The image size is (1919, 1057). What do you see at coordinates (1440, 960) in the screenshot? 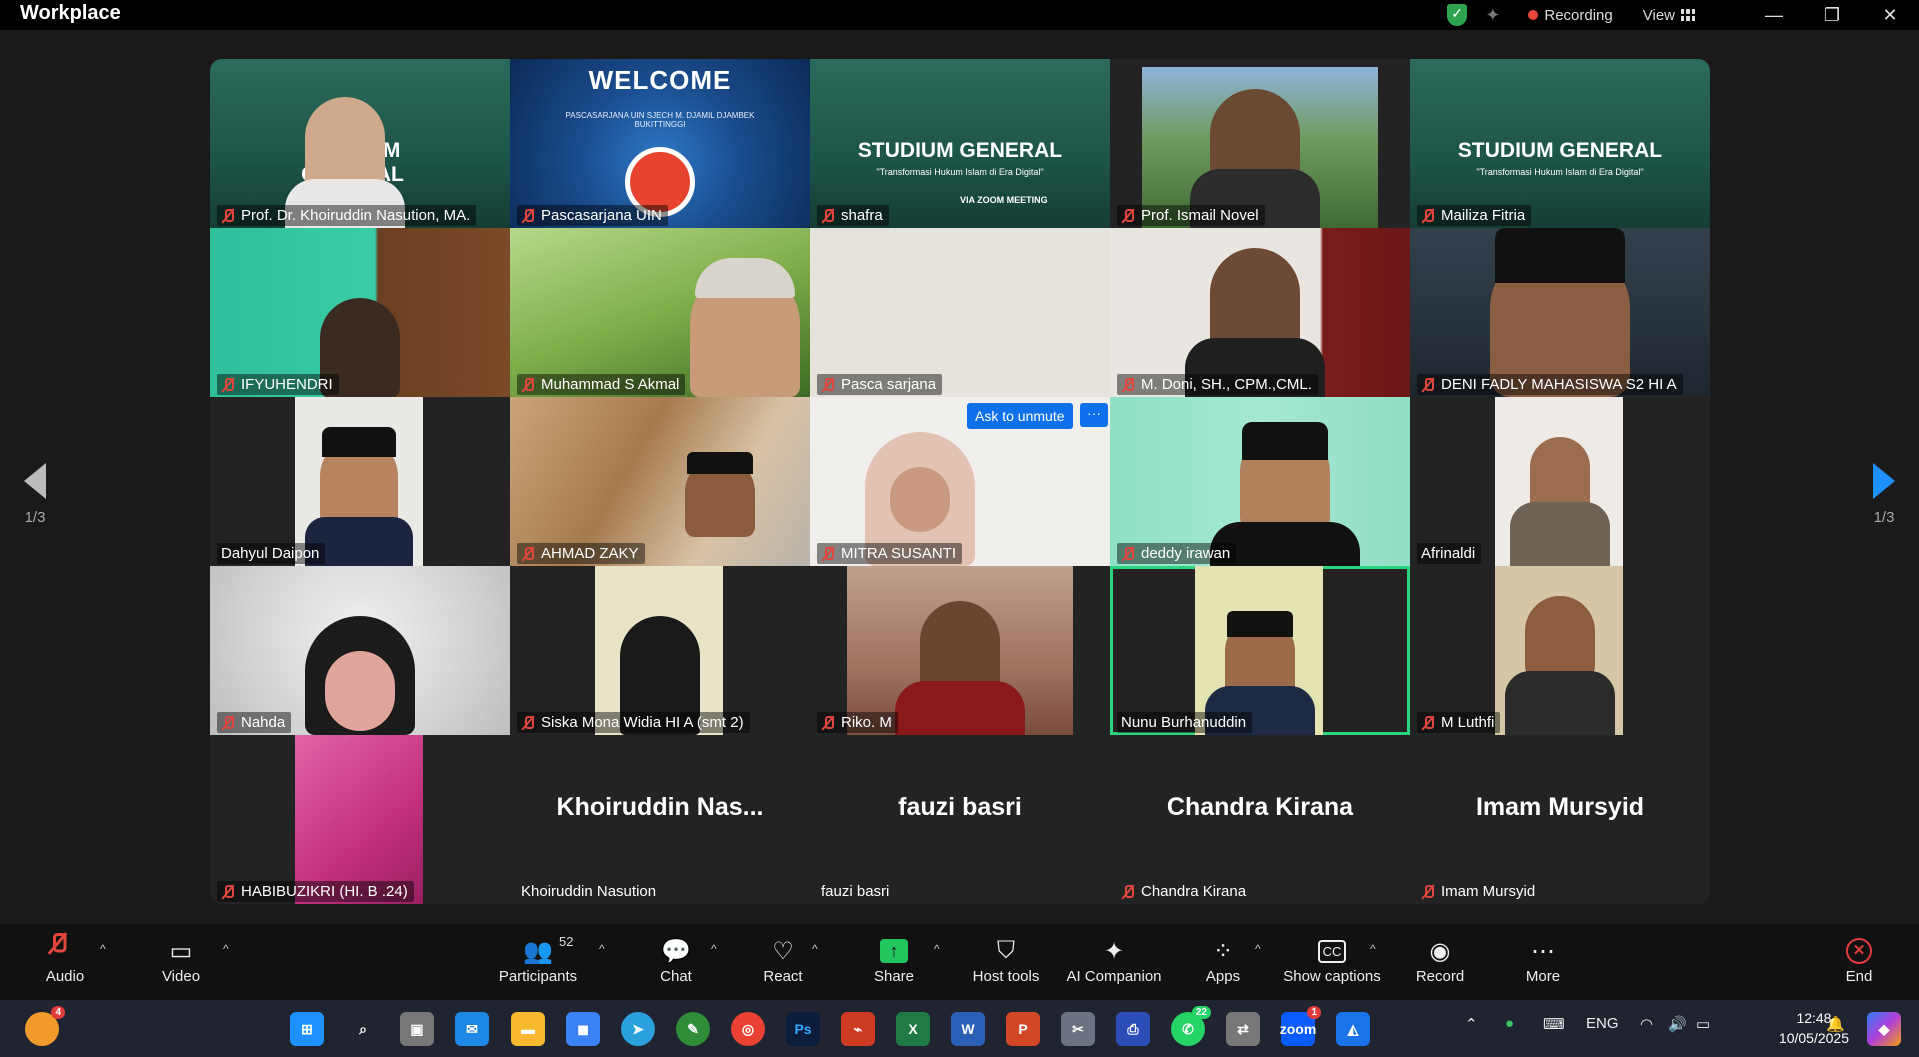
I see `record-button: ◉ Record` at bounding box center [1440, 960].